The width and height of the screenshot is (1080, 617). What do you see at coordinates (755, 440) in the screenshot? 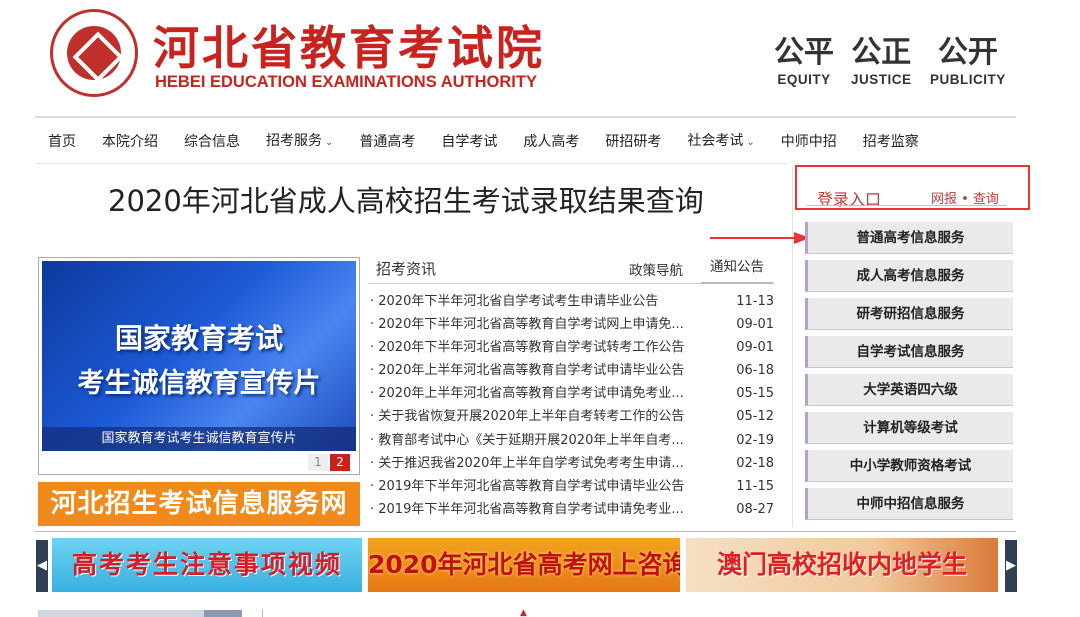
I see `news-date: 02-19` at bounding box center [755, 440].